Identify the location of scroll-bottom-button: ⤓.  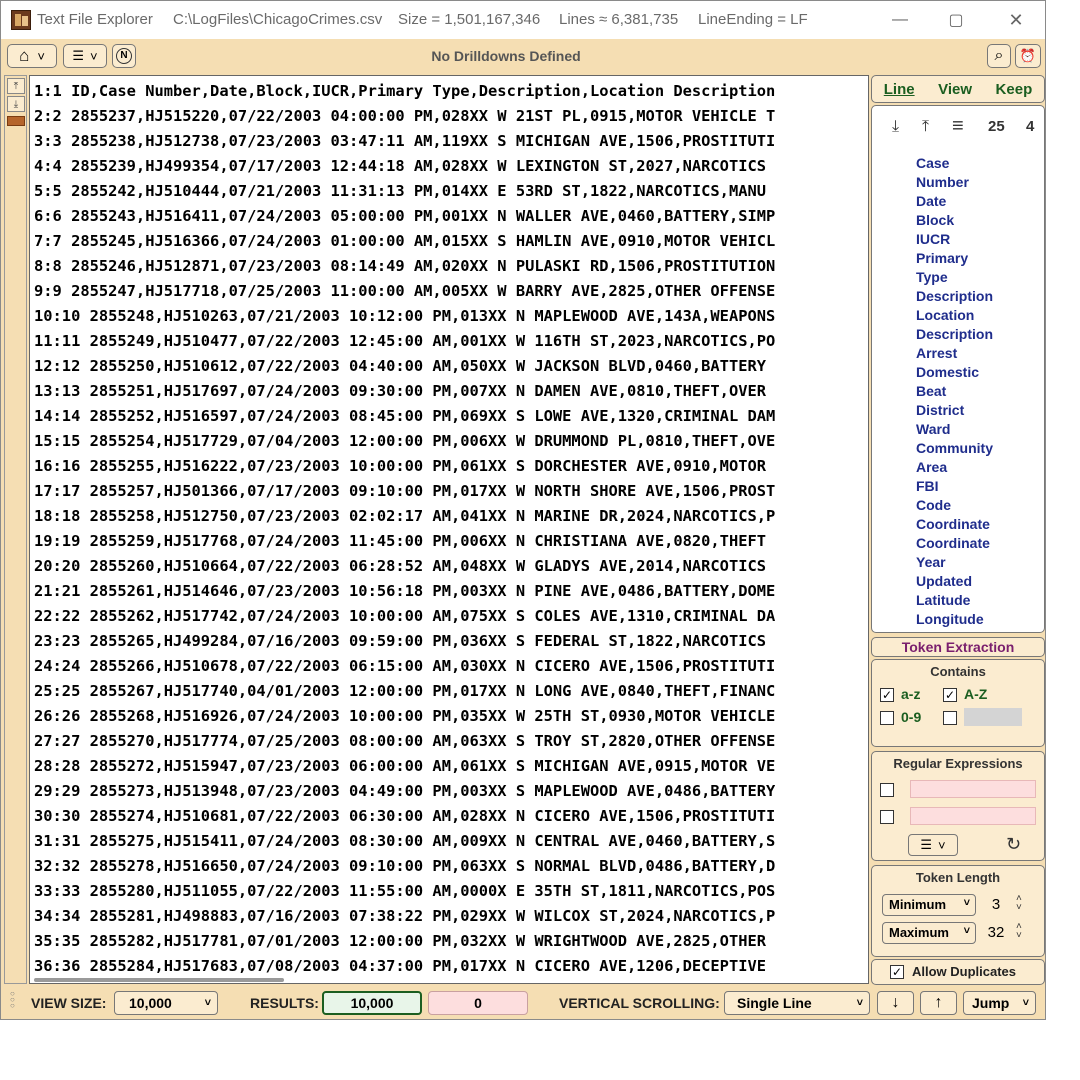
(16, 104).